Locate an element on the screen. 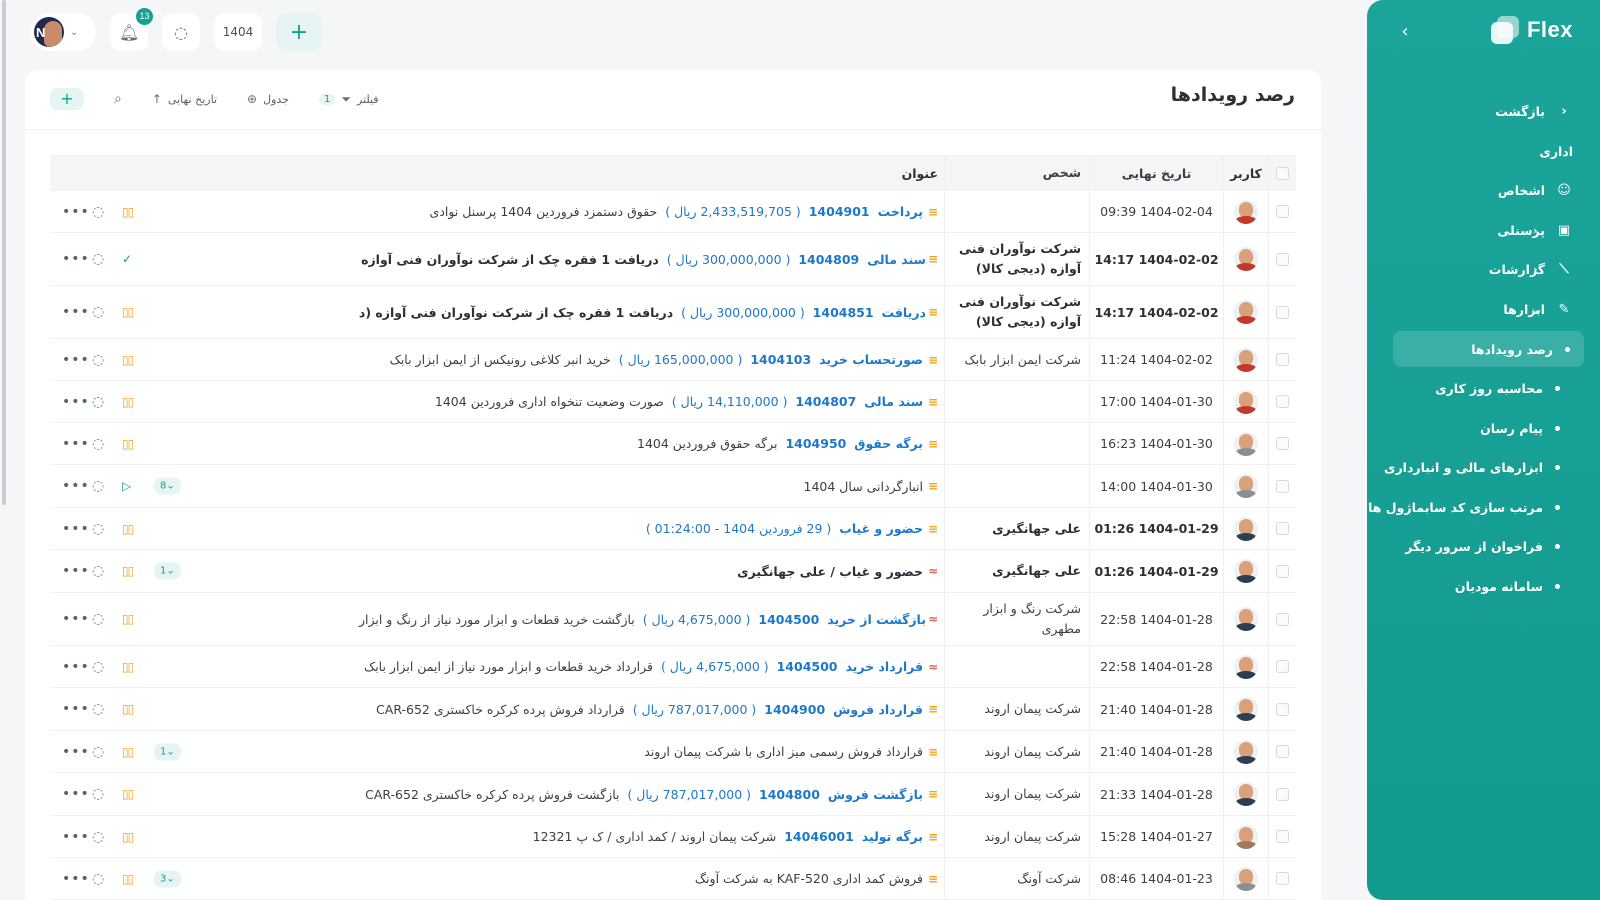  document-number: 1404103 is located at coordinates (780, 359).